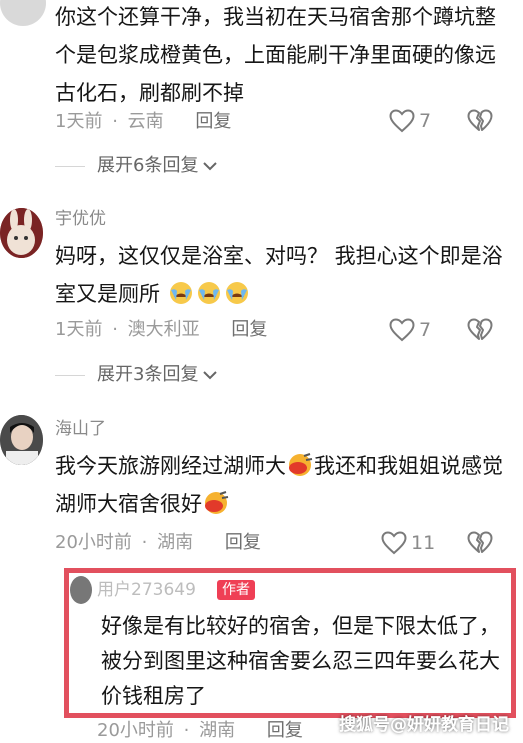 This screenshot has height=743, width=523. What do you see at coordinates (148, 374) in the screenshot?
I see `expand-label: 展开3条回复` at bounding box center [148, 374].